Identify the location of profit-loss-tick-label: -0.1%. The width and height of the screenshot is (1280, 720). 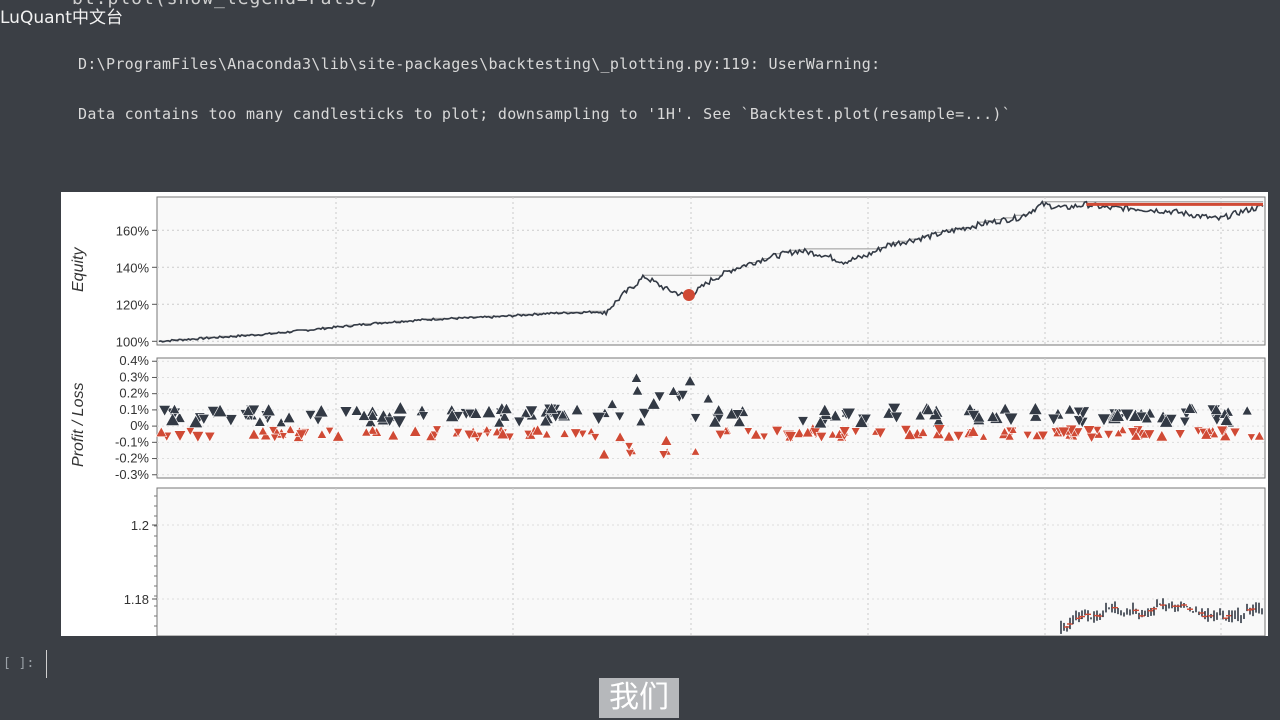
(132, 441).